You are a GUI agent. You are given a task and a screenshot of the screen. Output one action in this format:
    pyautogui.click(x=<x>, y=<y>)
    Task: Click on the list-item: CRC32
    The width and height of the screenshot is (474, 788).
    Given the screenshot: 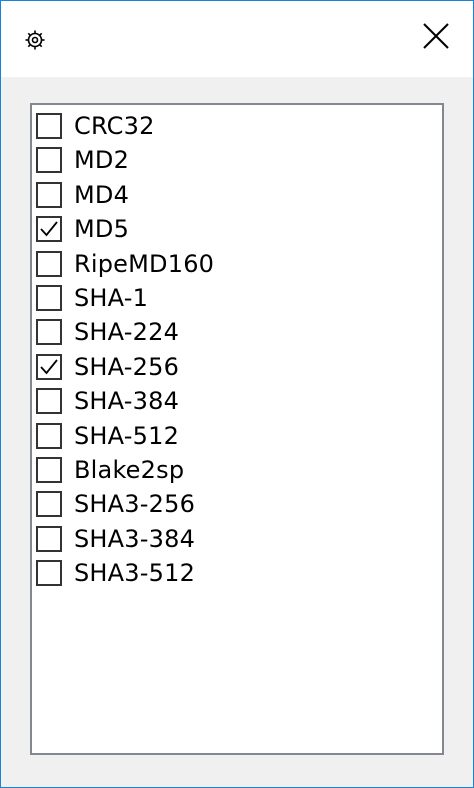 What is the action you would take?
    pyautogui.click(x=95, y=126)
    